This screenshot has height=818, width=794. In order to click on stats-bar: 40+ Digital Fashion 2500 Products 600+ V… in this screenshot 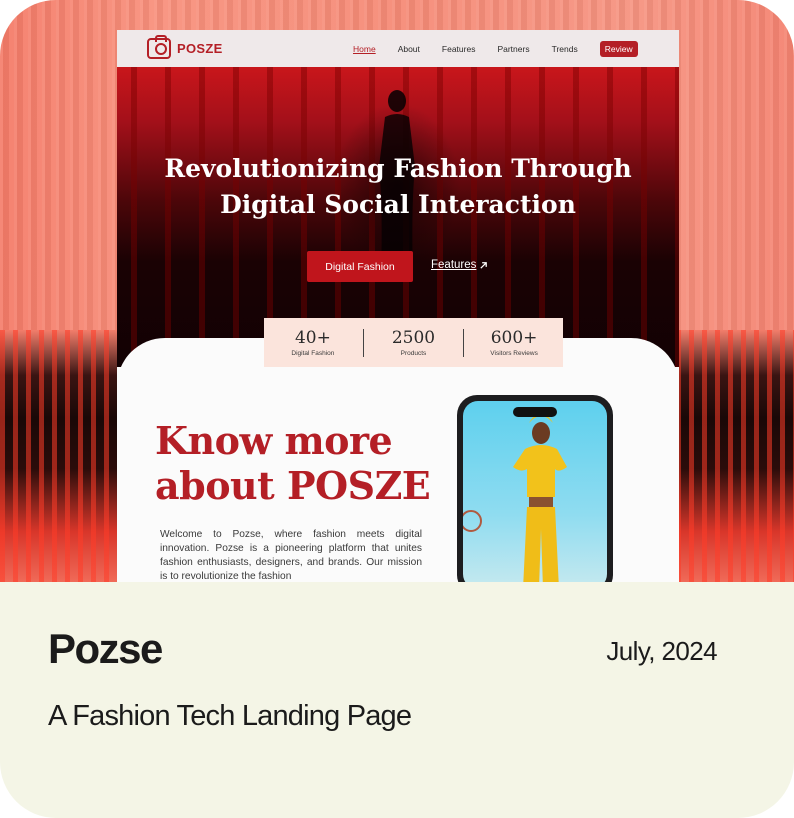, I will do `click(413, 342)`.